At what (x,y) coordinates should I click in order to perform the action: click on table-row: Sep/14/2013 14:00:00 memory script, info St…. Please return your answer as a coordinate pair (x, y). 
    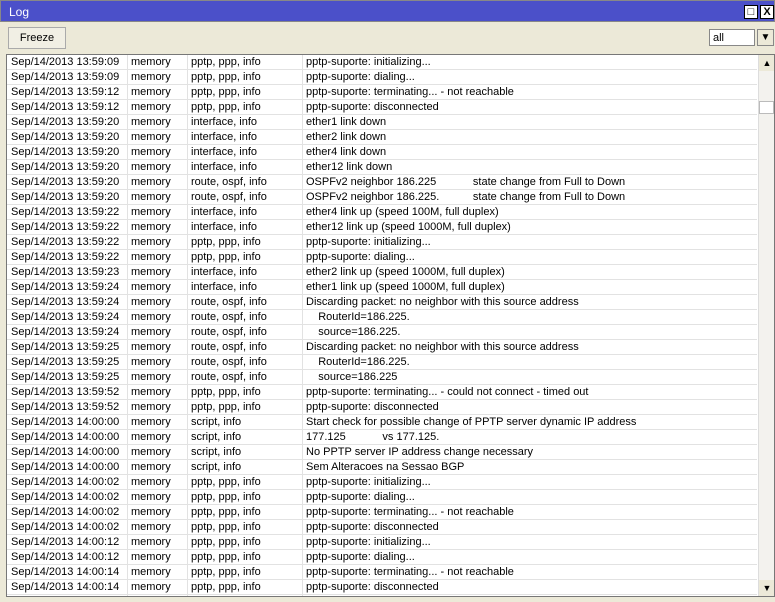
    Looking at the image, I should click on (382, 422).